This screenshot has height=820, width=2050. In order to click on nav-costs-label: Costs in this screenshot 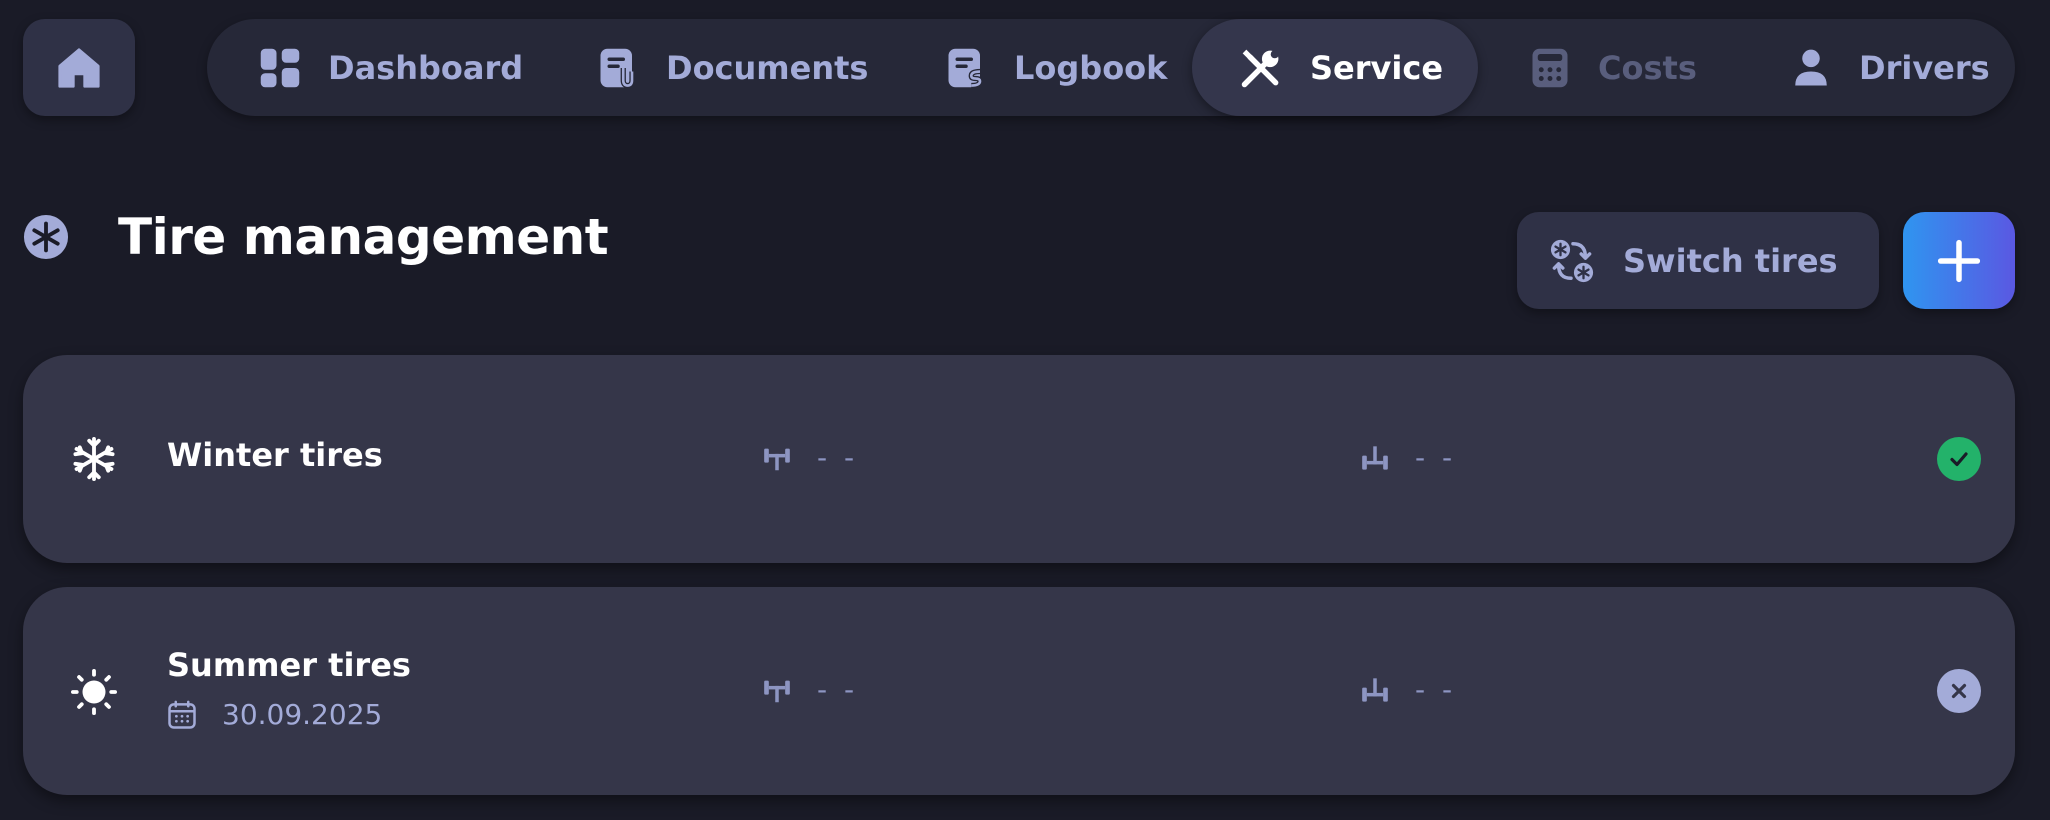, I will do `click(1647, 67)`.